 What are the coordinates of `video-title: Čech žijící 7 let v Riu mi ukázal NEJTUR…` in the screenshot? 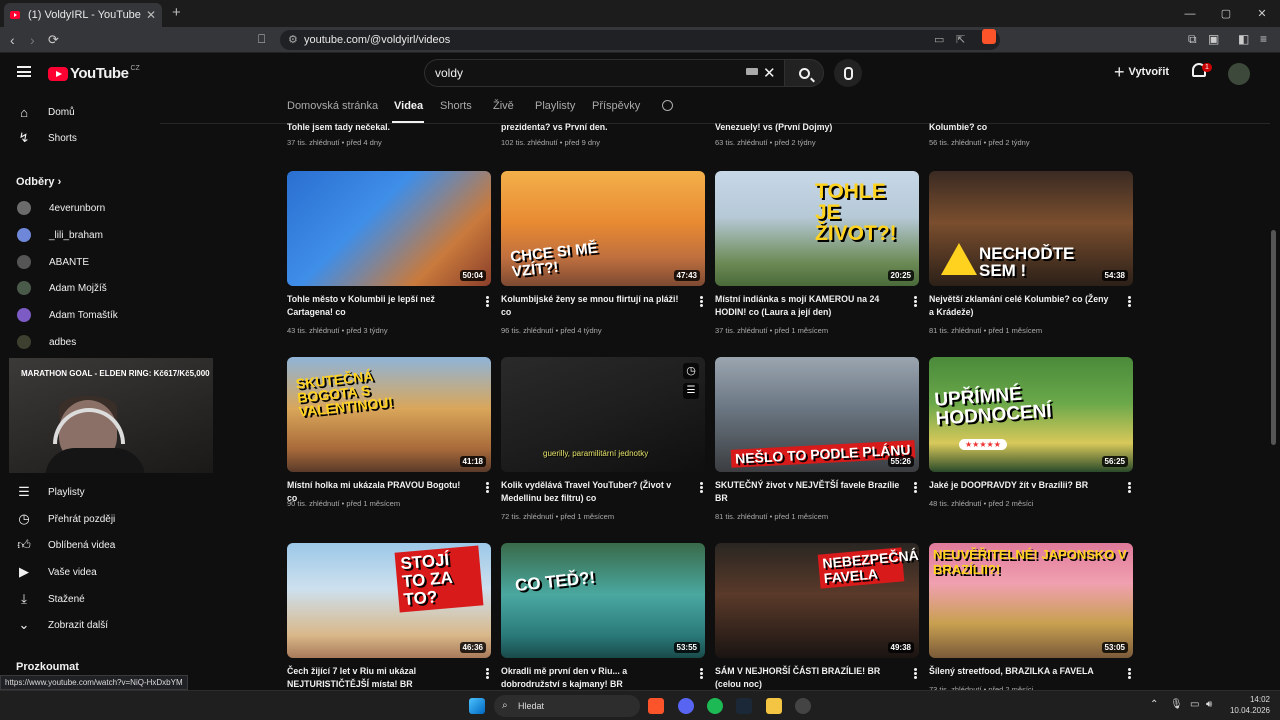 It's located at (380, 678).